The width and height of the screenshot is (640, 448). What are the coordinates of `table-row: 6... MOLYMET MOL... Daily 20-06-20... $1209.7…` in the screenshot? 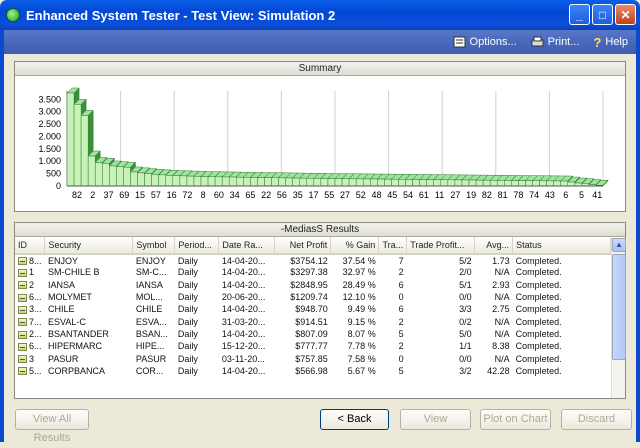 It's located at (313, 297).